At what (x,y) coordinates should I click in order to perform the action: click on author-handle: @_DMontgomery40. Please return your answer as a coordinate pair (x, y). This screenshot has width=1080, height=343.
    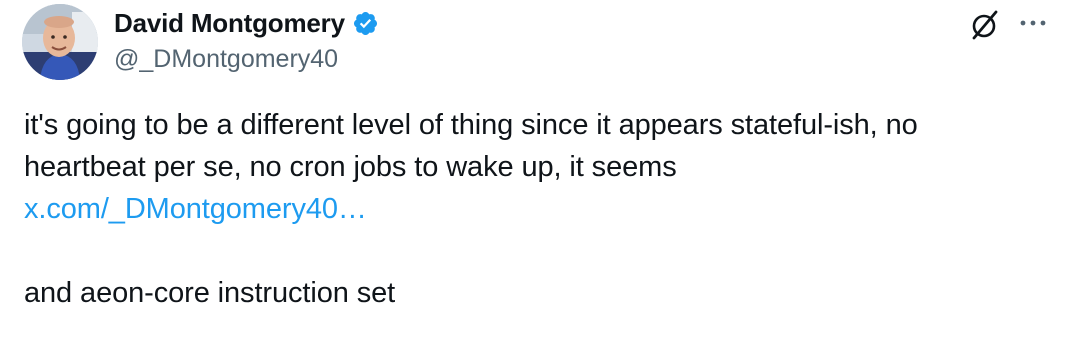
    Looking at the image, I should click on (226, 59).